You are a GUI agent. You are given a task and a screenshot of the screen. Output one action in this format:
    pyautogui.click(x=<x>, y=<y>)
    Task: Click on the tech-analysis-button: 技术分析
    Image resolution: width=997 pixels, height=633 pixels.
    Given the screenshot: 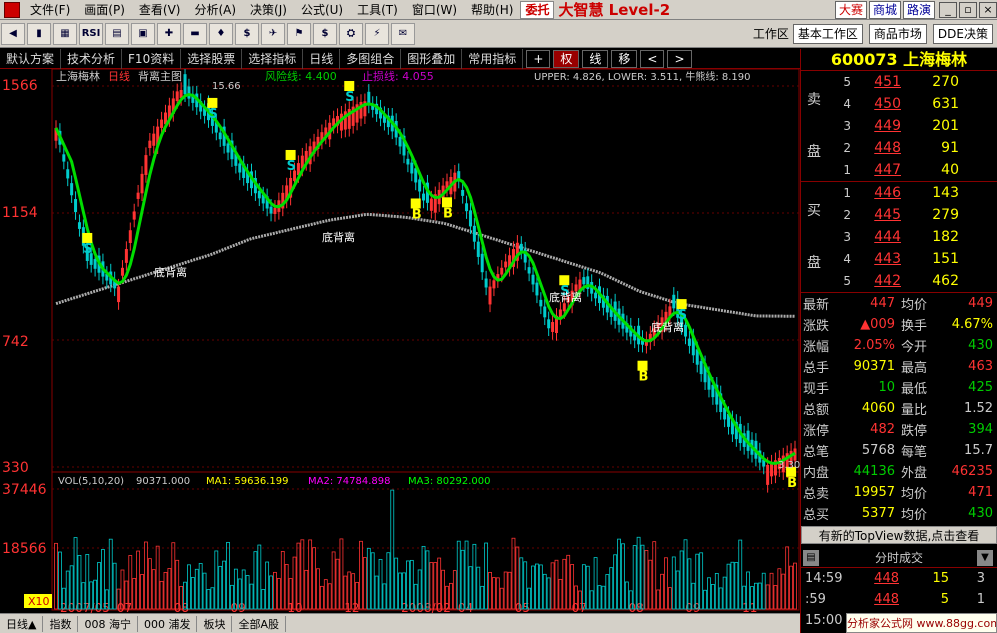 What is the action you would take?
    pyautogui.click(x=92, y=58)
    